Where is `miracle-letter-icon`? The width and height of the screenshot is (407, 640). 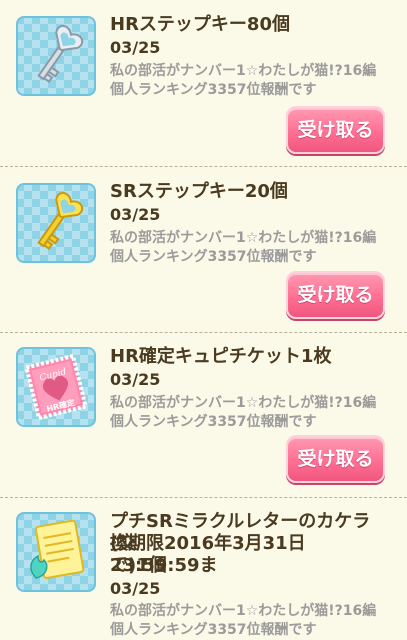
miracle-letter-icon is located at coordinates (56, 552).